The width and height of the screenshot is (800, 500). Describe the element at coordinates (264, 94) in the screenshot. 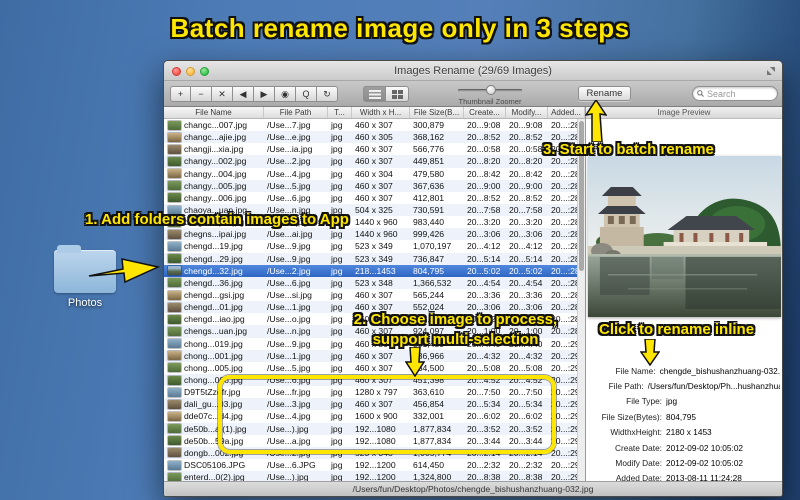

I see `forward-button: ▶` at that location.